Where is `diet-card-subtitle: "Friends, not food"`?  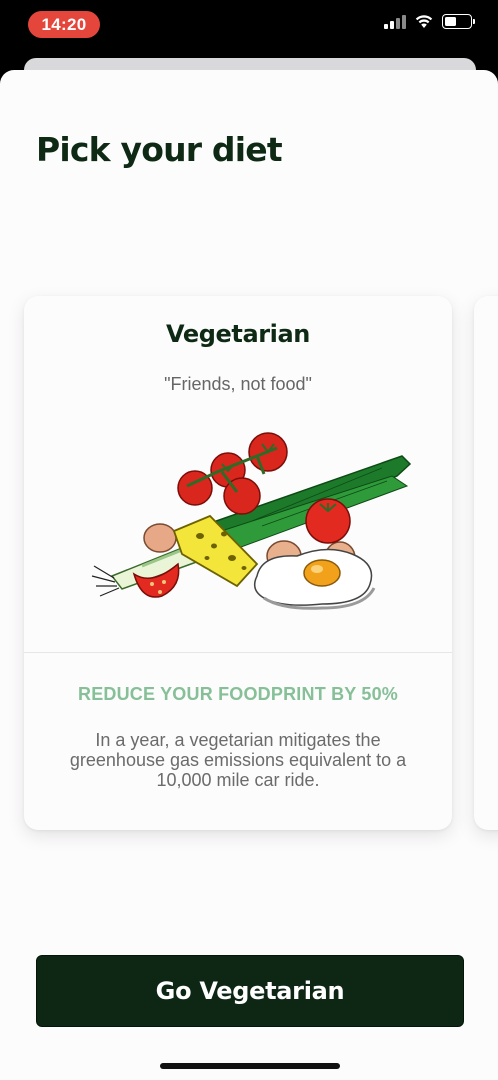
diet-card-subtitle: "Friends, not food" is located at coordinates (238, 384).